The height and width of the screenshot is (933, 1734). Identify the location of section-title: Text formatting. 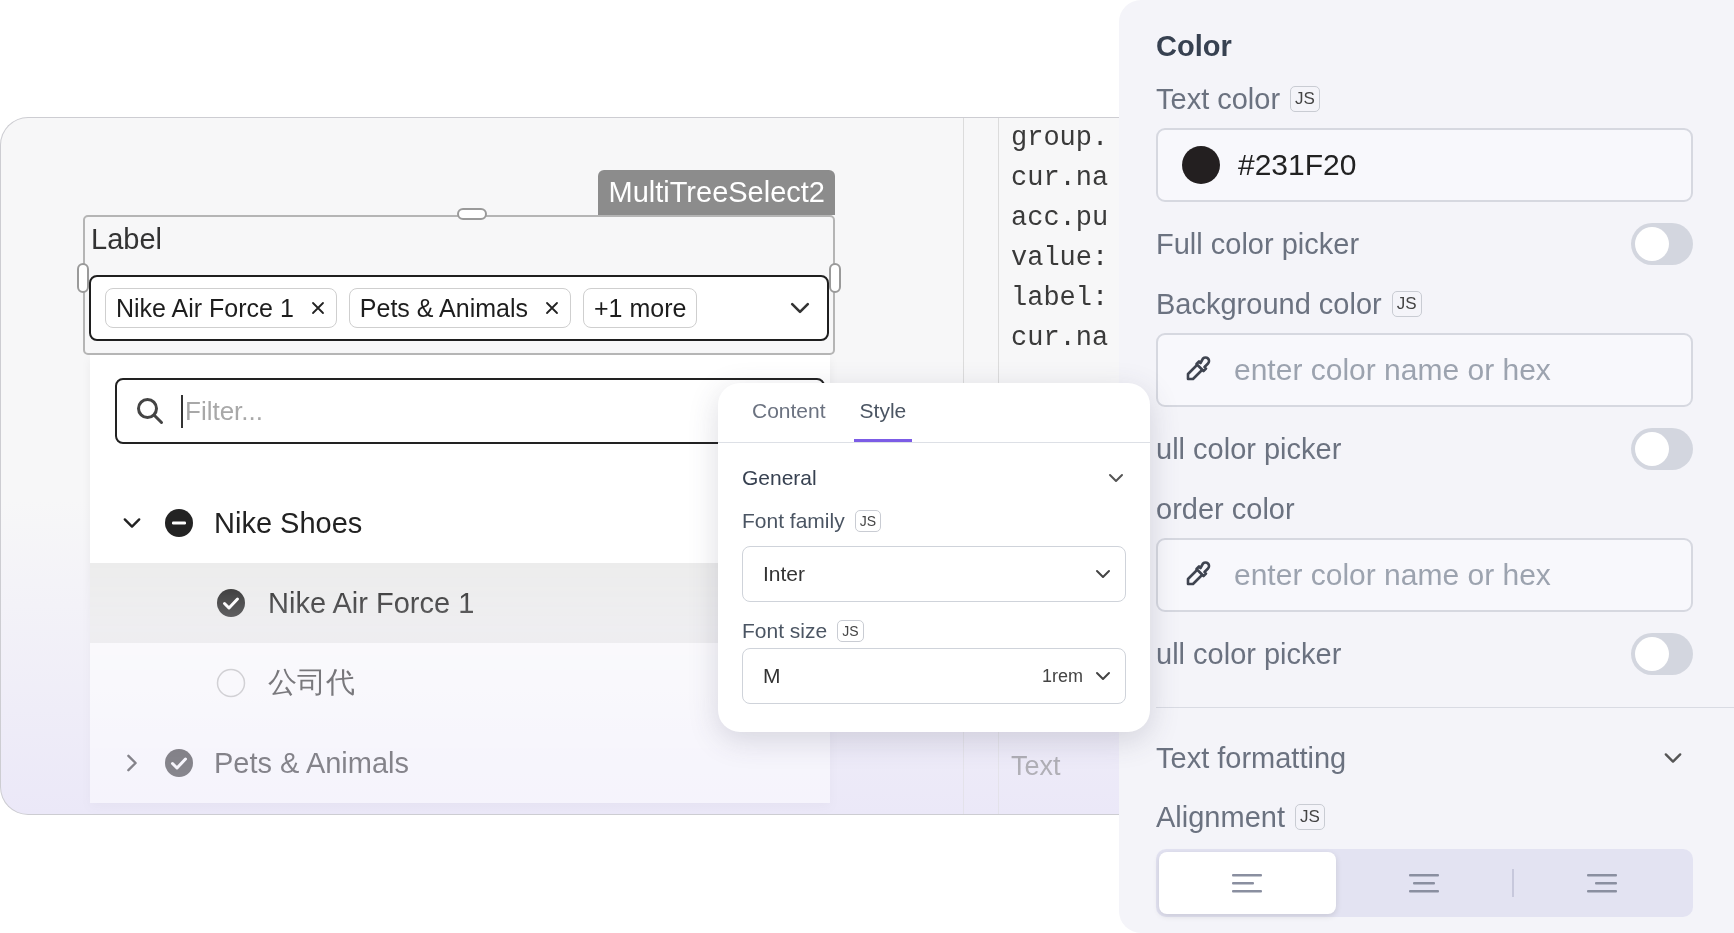
(1251, 758).